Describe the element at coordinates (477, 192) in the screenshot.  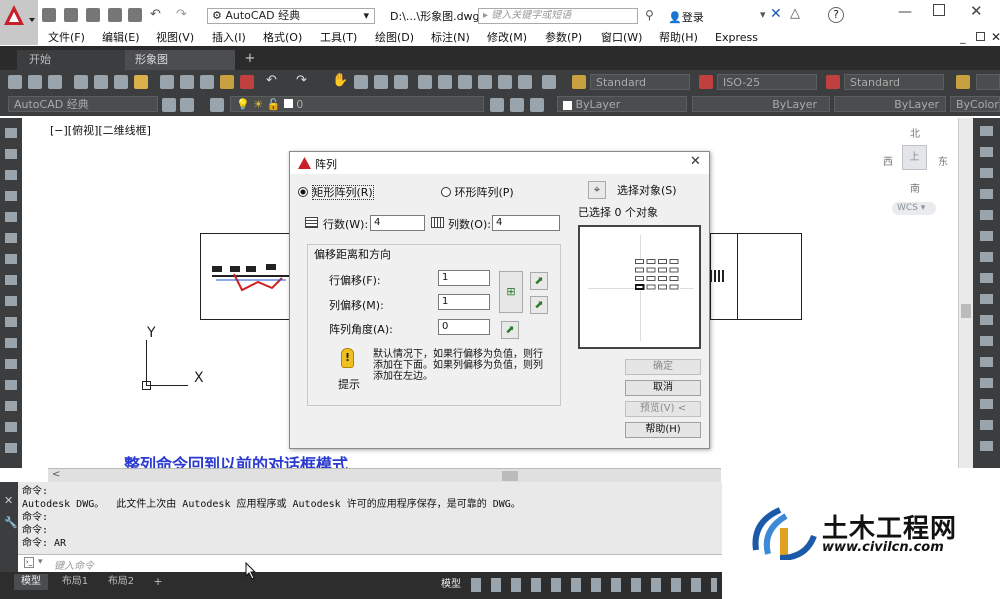
I see `polar-array-radio: 环形阵列(P)` at that location.